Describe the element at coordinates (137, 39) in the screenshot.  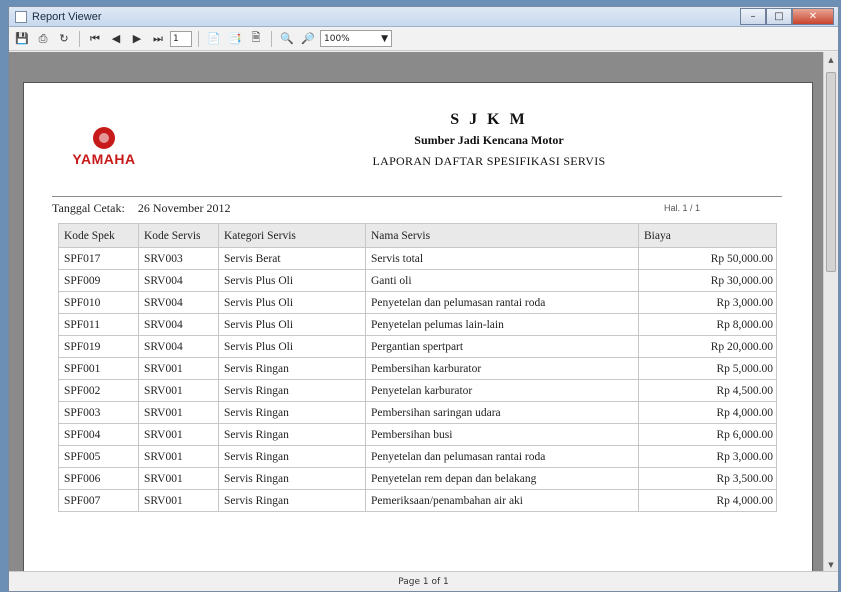
I see `next-page-icon: ▶` at that location.